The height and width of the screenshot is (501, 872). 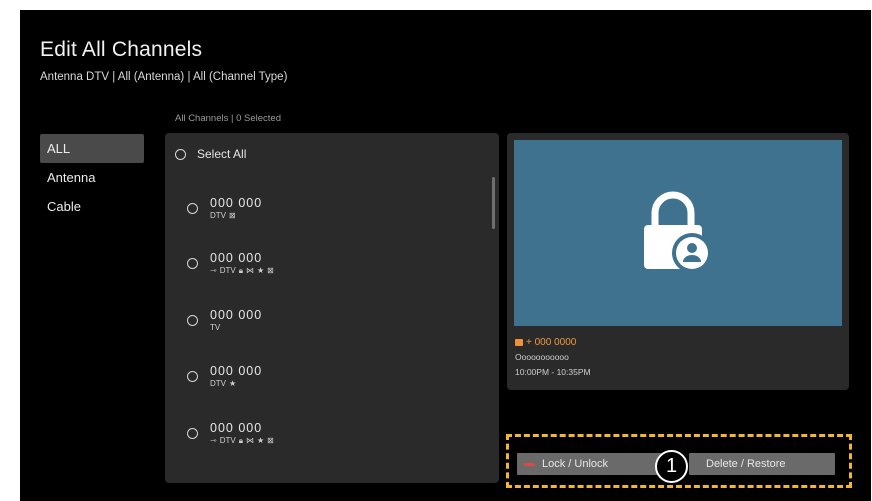 I want to click on select-all-label: Select All, so click(x=222, y=154).